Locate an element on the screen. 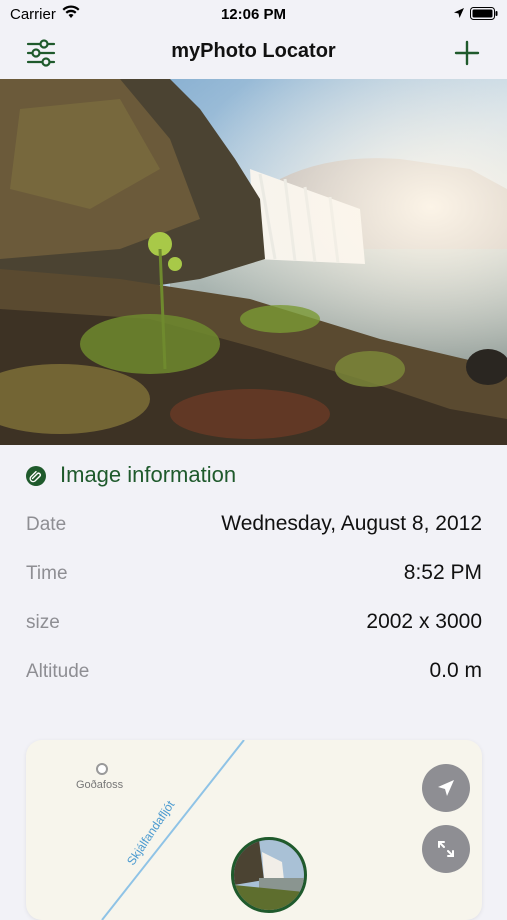 Image resolution: width=507 pixels, height=920 pixels. info-row-value: 2002 x 3000 is located at coordinates (424, 621).